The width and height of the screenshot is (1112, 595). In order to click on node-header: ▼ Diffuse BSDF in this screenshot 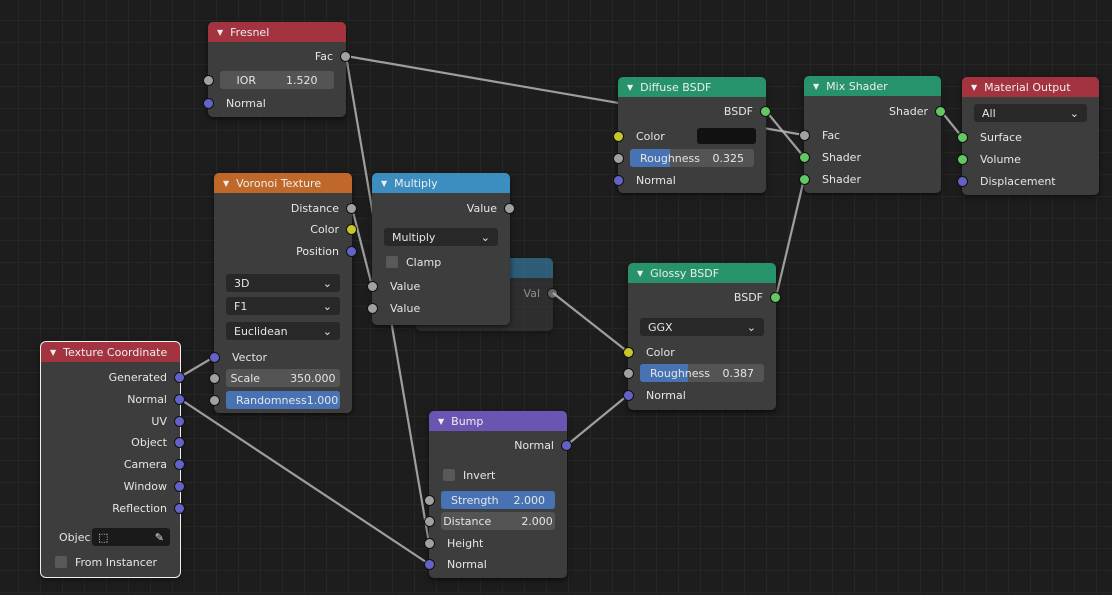, I will do `click(692, 87)`.